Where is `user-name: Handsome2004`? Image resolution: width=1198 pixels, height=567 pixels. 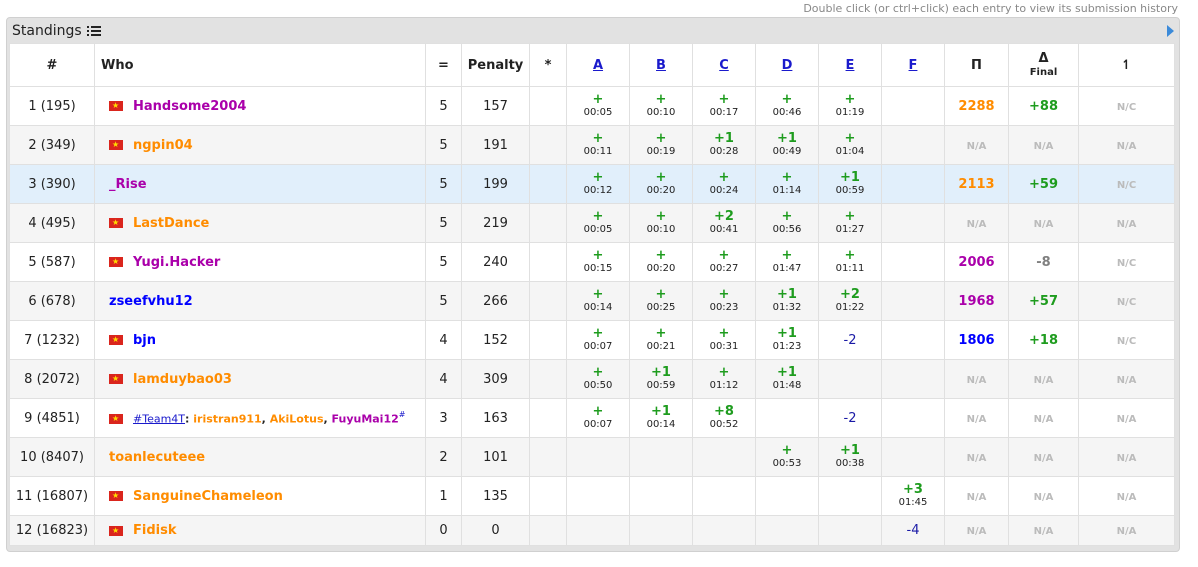 user-name: Handsome2004 is located at coordinates (189, 106).